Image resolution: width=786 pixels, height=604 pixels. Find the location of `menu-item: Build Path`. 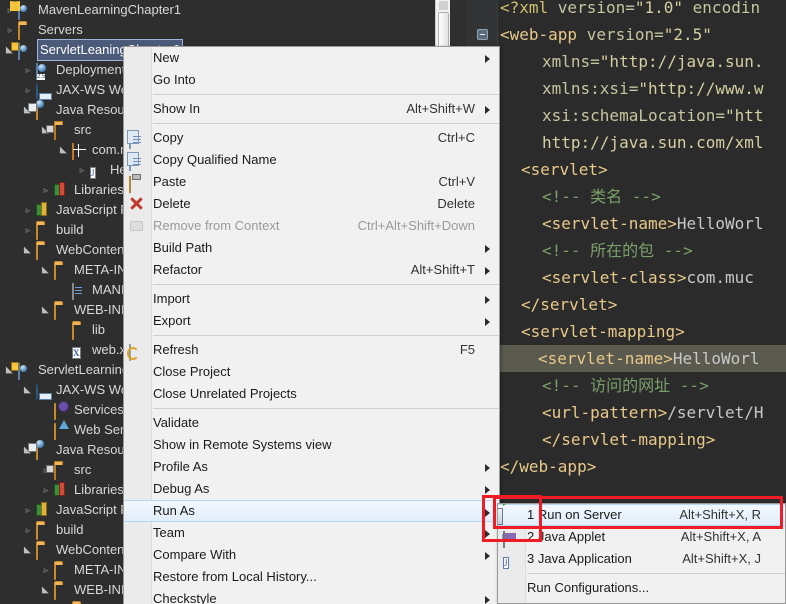

menu-item: Build Path is located at coordinates (311, 248).